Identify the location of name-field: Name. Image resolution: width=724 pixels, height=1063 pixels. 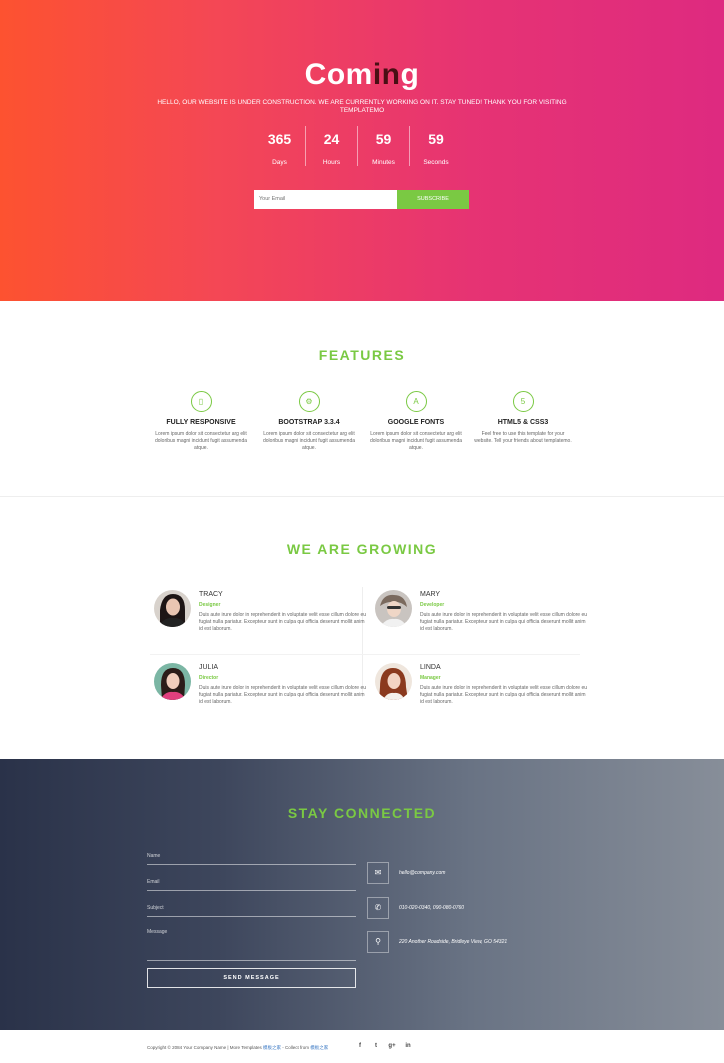
(251, 859).